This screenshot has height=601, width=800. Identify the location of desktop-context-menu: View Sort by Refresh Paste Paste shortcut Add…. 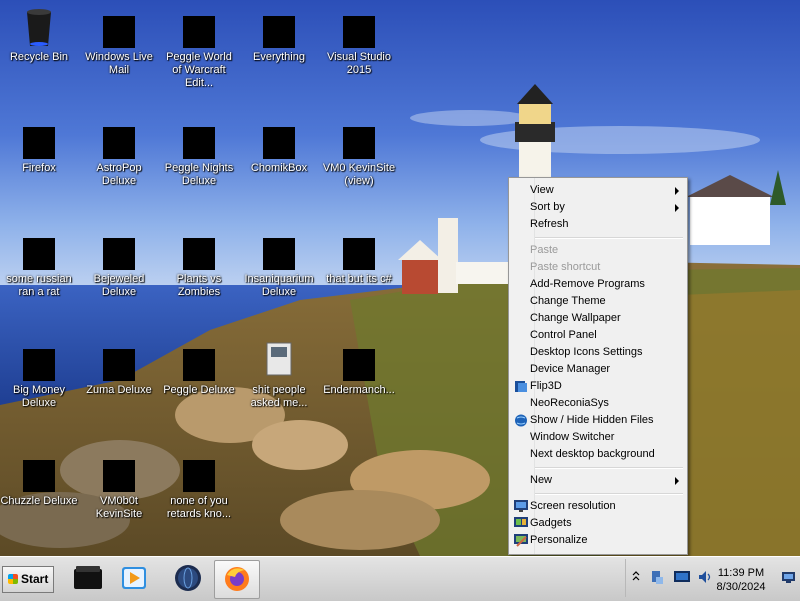
(598, 366).